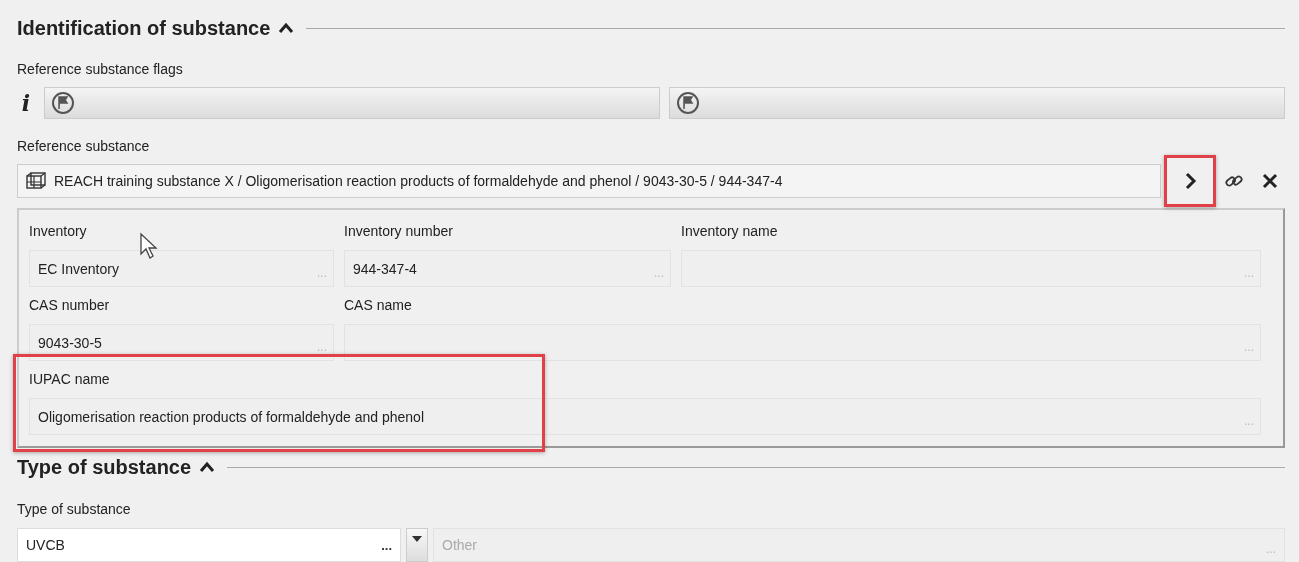 The height and width of the screenshot is (562, 1299). I want to click on reference-field: REACH training substance X / Oligomerisation reaction products of formaldehyde and phenol / 9043-30-5 / 944-347-4, so click(589, 181).